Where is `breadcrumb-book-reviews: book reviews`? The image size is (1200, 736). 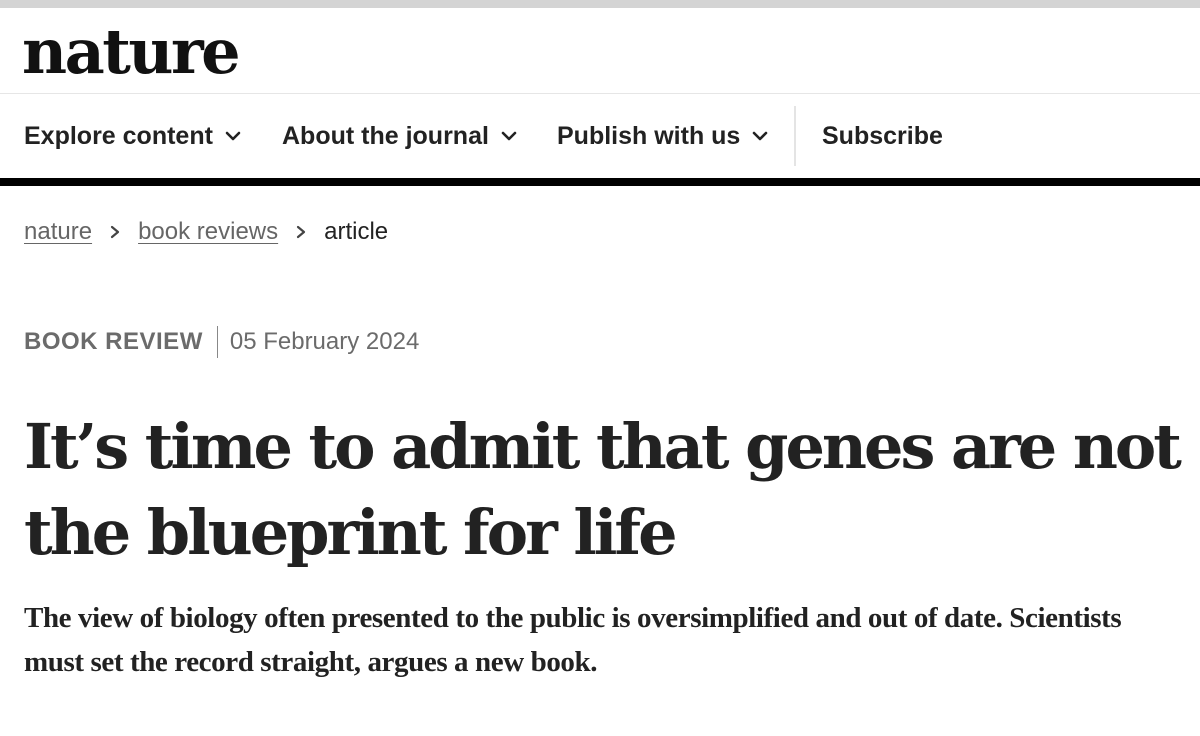
breadcrumb-book-reviews: book reviews is located at coordinates (208, 232).